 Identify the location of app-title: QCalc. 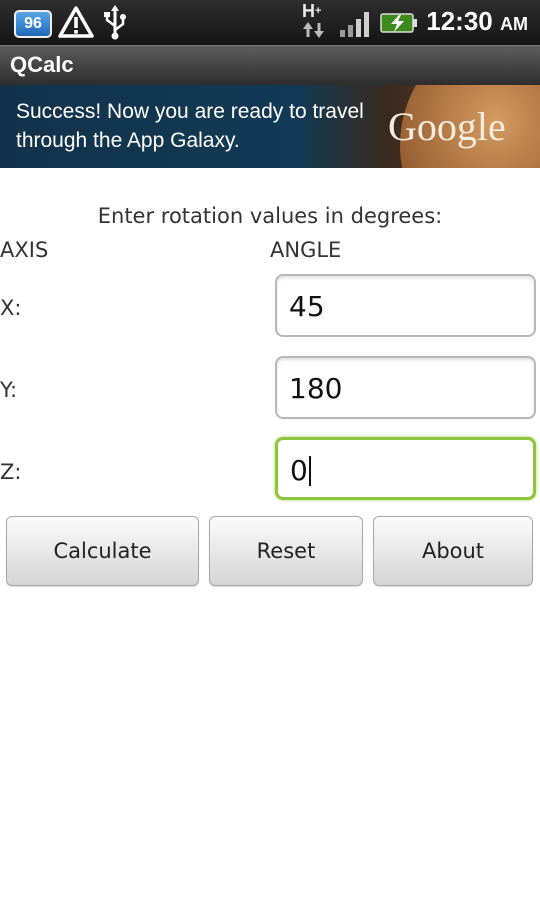
(42, 64).